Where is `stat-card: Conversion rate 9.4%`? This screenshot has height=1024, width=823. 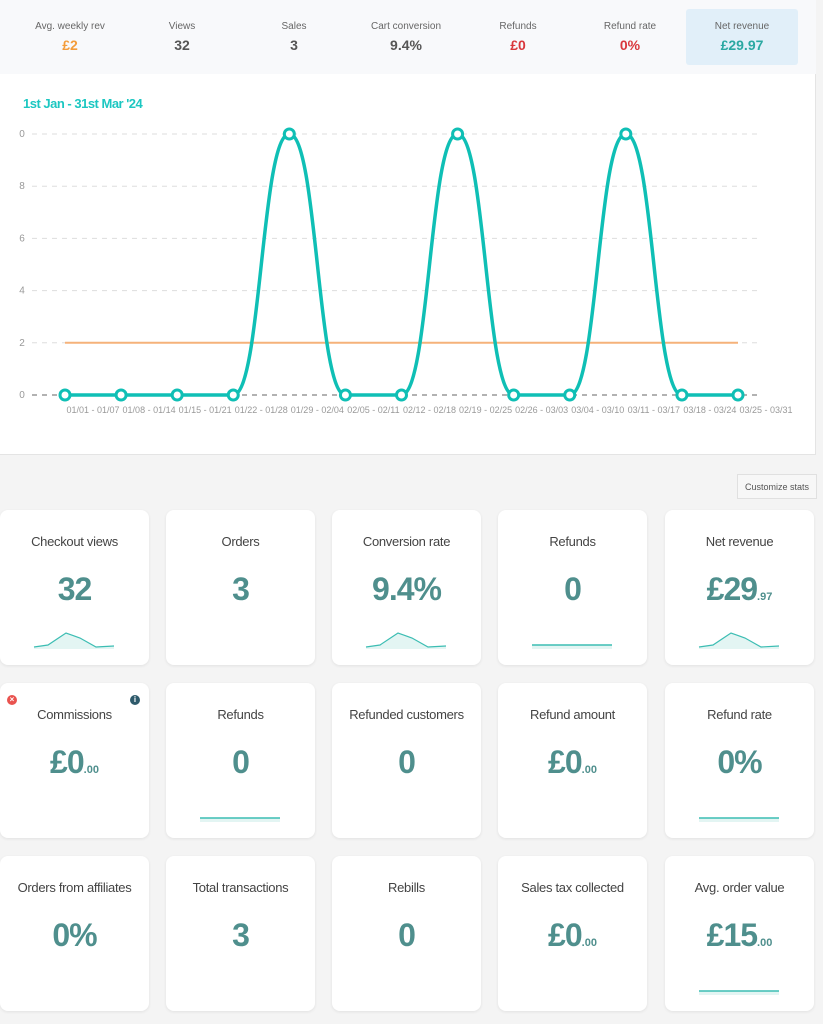
stat-card: Conversion rate 9.4% is located at coordinates (406, 587).